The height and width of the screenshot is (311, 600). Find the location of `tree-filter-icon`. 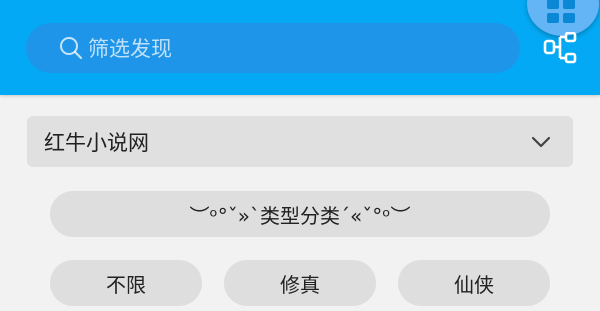

tree-filter-icon is located at coordinates (560, 48).